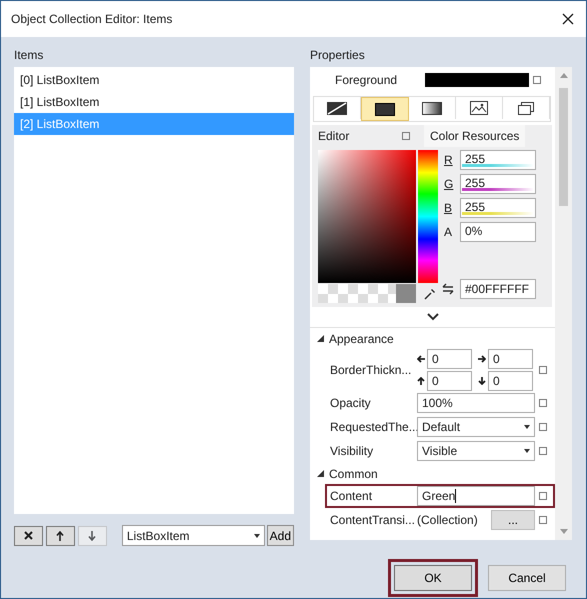 This screenshot has height=599, width=587. What do you see at coordinates (447, 520) in the screenshot?
I see `property-value: (Collection)` at bounding box center [447, 520].